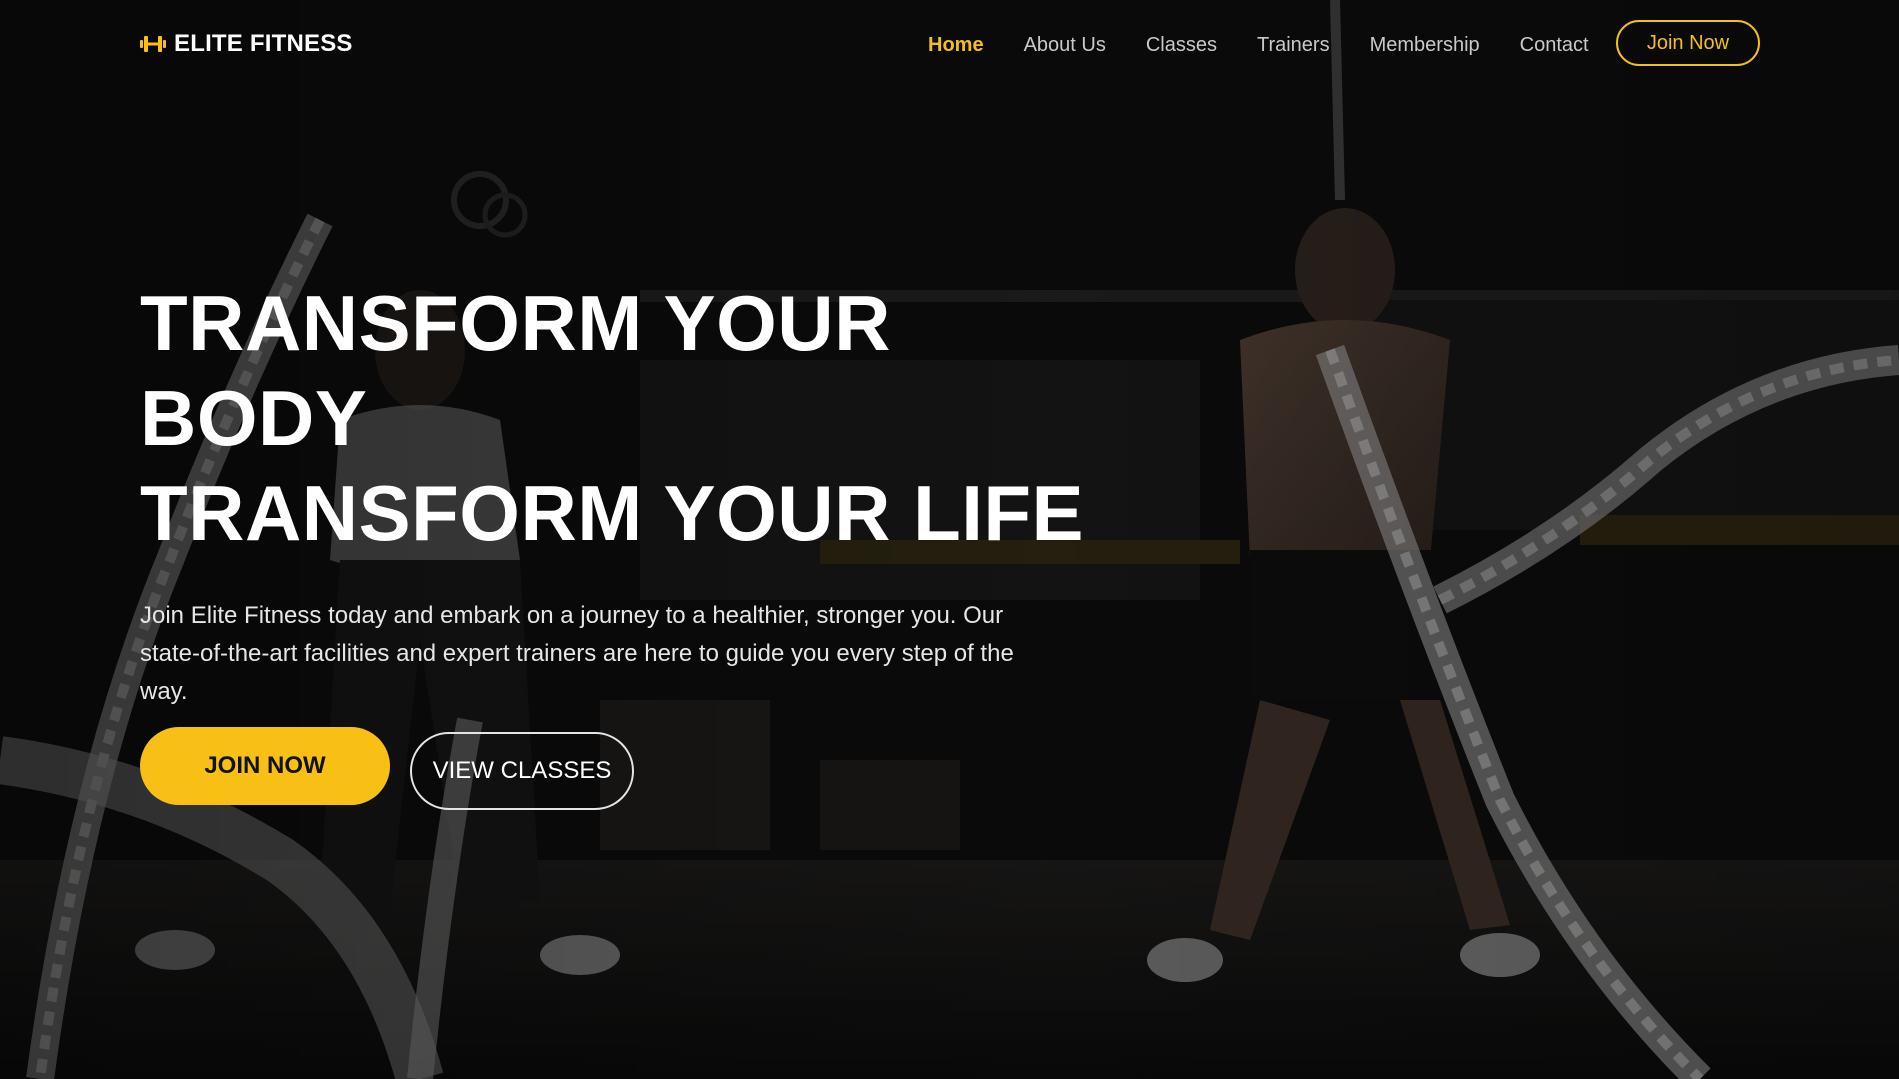  What do you see at coordinates (263, 43) in the screenshot?
I see `brand-name: ELITE FITNESS` at bounding box center [263, 43].